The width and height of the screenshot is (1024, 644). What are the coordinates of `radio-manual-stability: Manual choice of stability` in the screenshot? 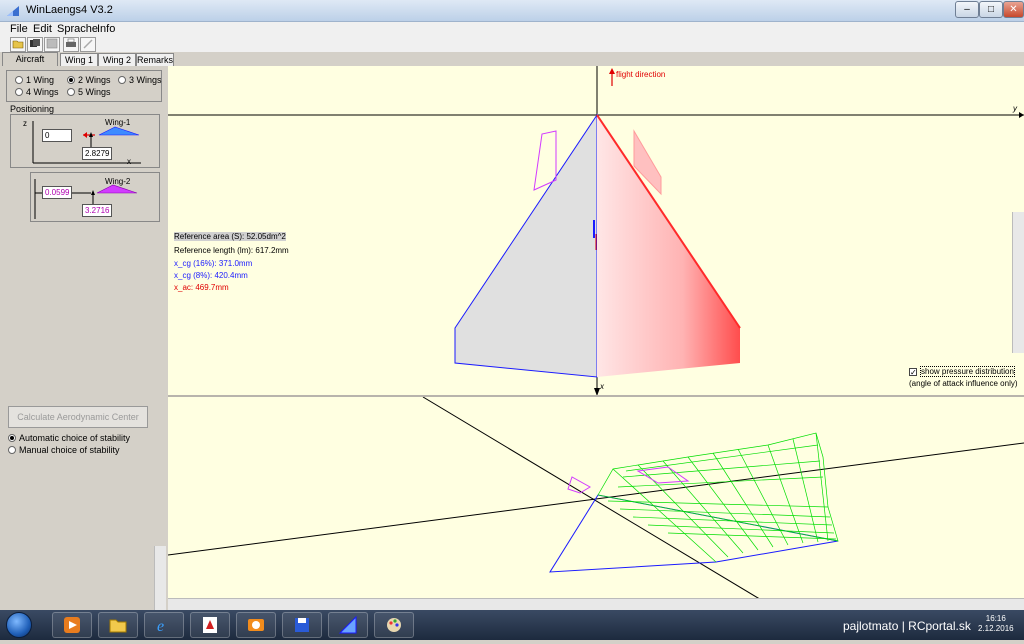 It's located at (64, 450).